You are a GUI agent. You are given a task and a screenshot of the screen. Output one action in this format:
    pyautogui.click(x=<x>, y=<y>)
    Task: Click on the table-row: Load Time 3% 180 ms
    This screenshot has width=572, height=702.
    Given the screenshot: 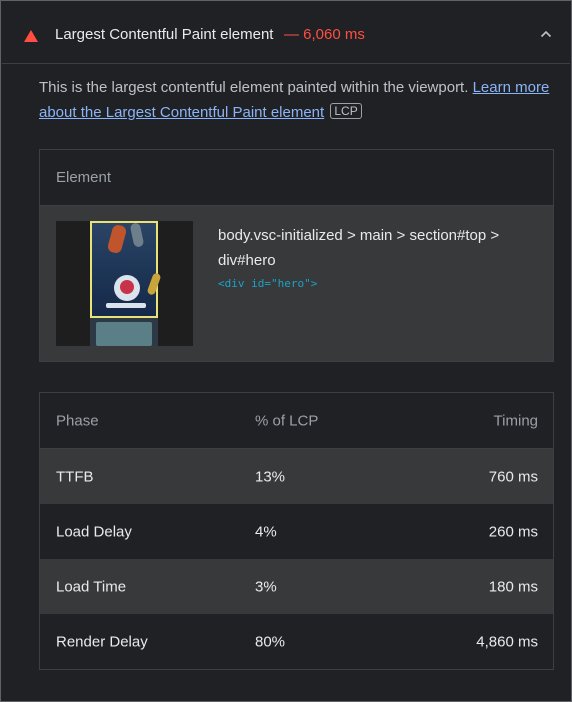 What is the action you would take?
    pyautogui.click(x=296, y=586)
    